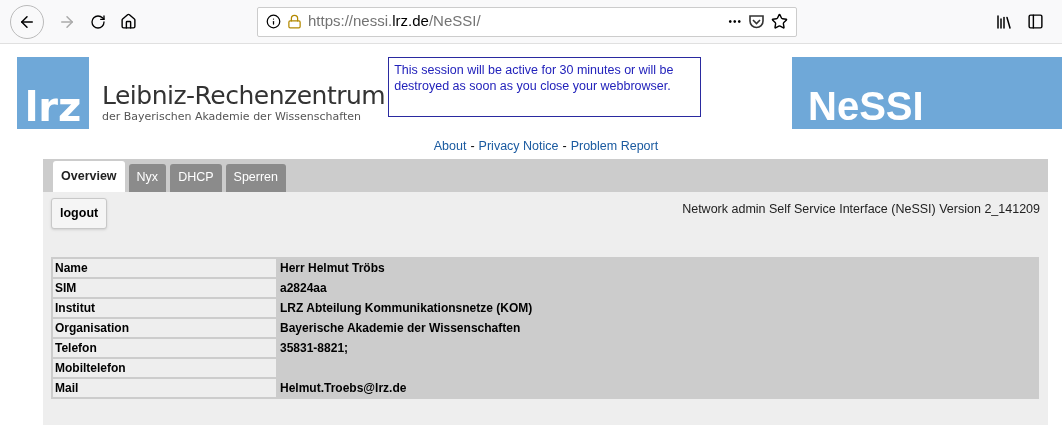 The height and width of the screenshot is (425, 1062). I want to click on row-label: Mail, so click(164, 387).